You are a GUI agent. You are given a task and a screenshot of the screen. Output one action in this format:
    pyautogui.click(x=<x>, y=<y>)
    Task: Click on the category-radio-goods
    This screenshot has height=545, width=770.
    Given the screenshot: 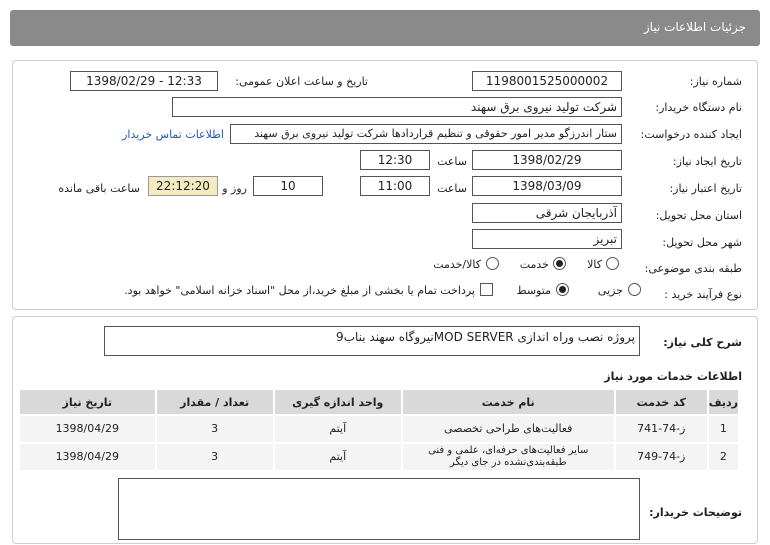 What is the action you would take?
    pyautogui.click(x=612, y=263)
    